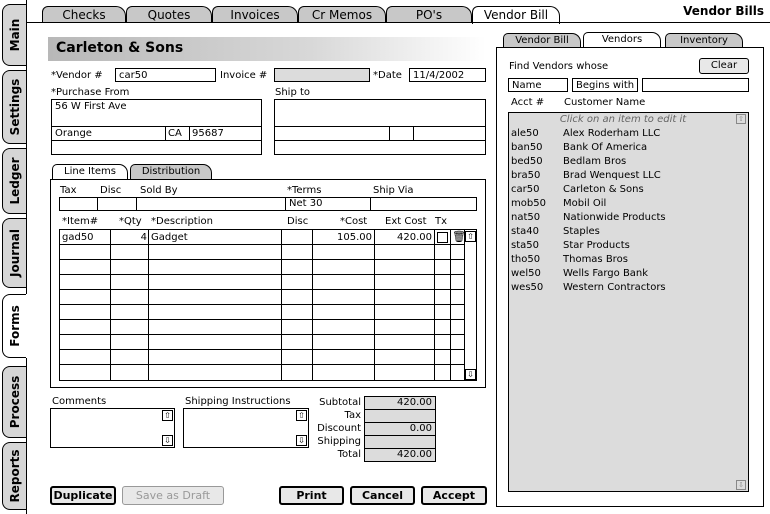  Describe the element at coordinates (626, 219) in the screenshot. I see `vendor-list-item: nat50 Nationwide Products` at that location.